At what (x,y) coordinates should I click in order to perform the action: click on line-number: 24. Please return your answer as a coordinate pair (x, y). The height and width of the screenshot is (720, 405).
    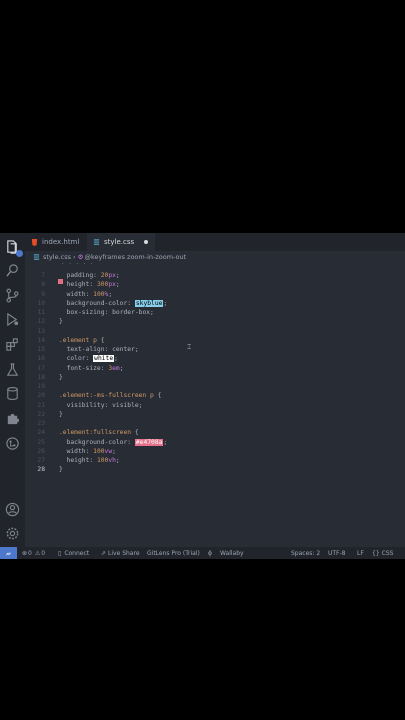
    Looking at the image, I should click on (41, 433).